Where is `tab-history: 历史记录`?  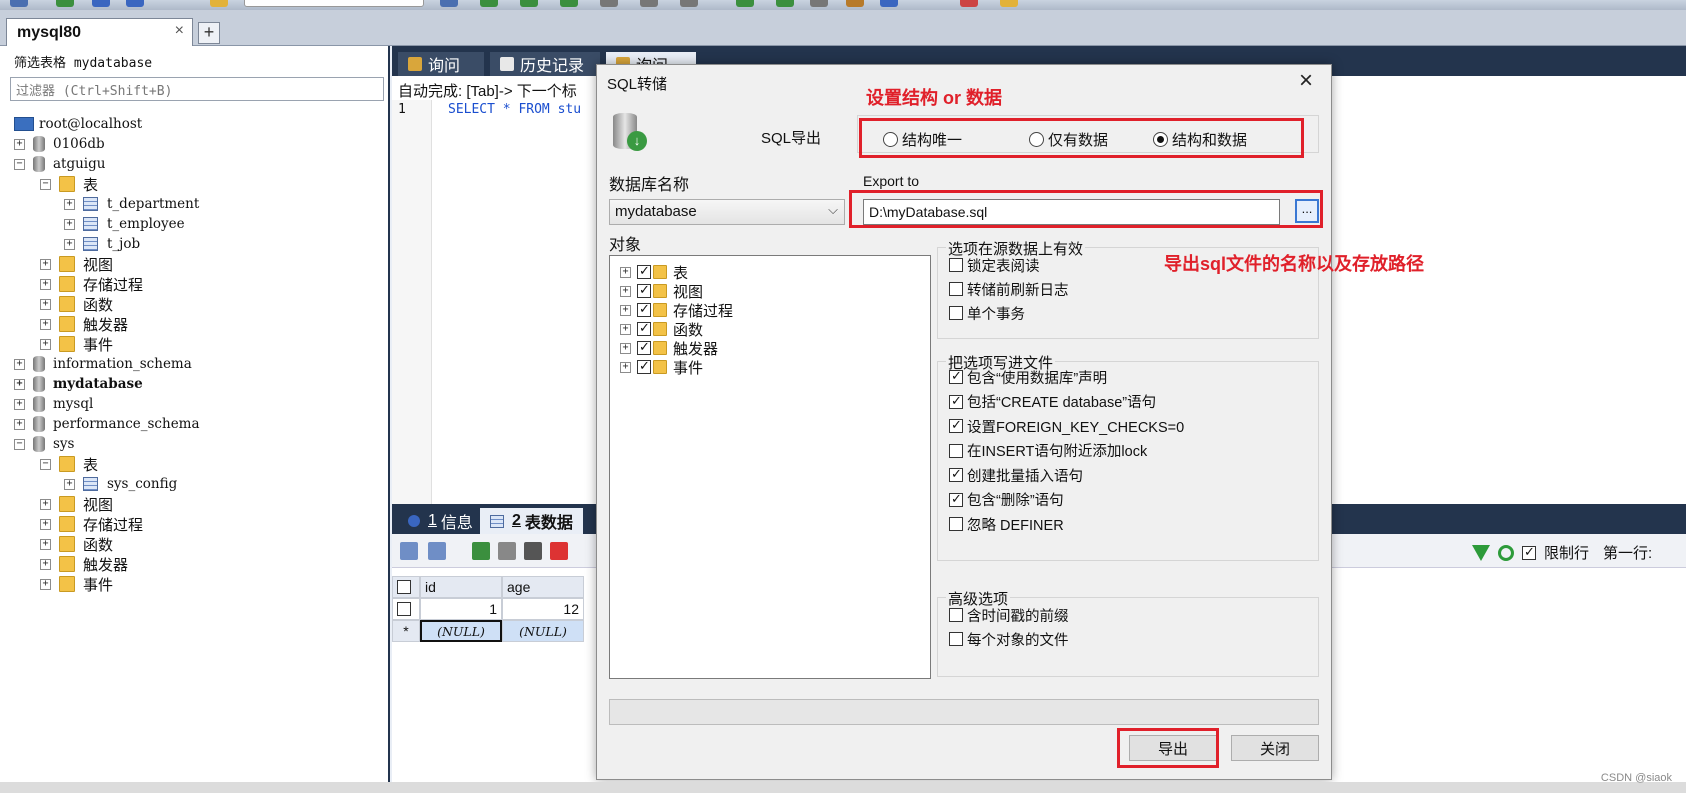 tab-history: 历史记录 is located at coordinates (545, 64).